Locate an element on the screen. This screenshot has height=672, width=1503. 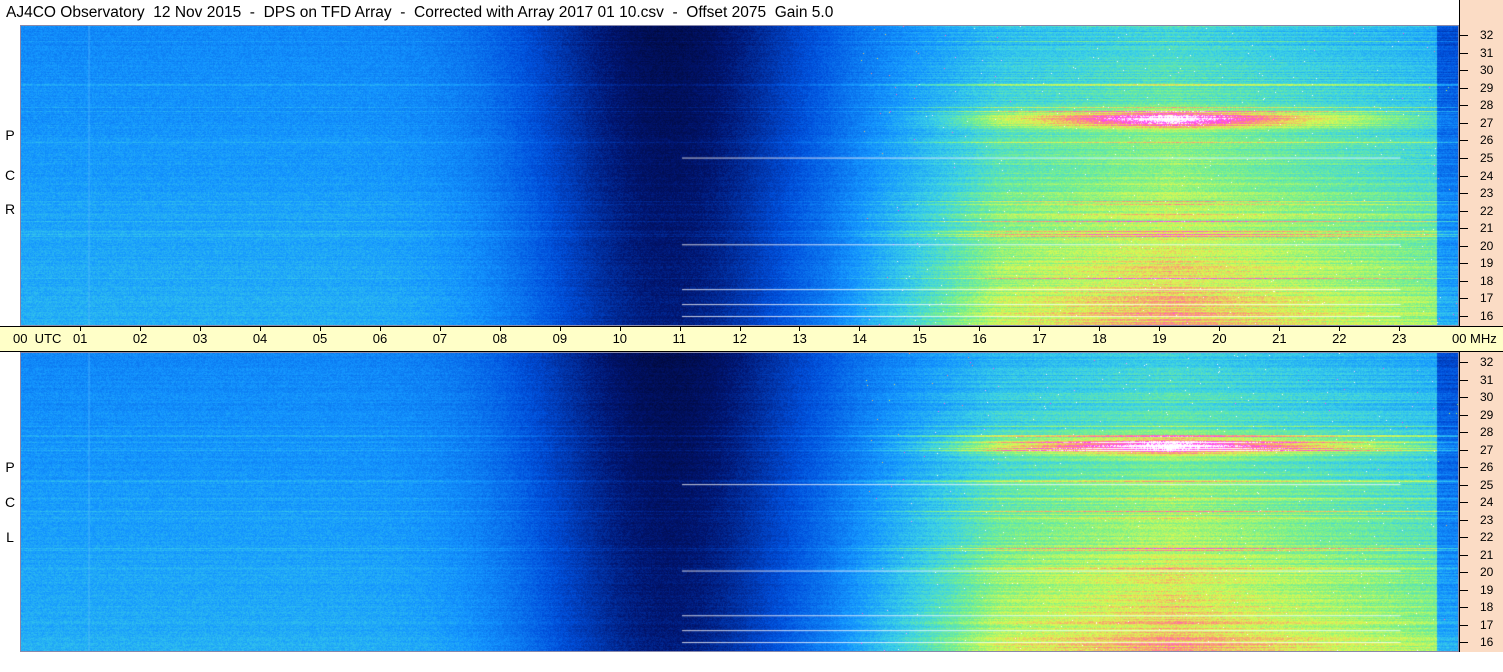
frequency-unit-label: MHz is located at coordinates (1483, 338).